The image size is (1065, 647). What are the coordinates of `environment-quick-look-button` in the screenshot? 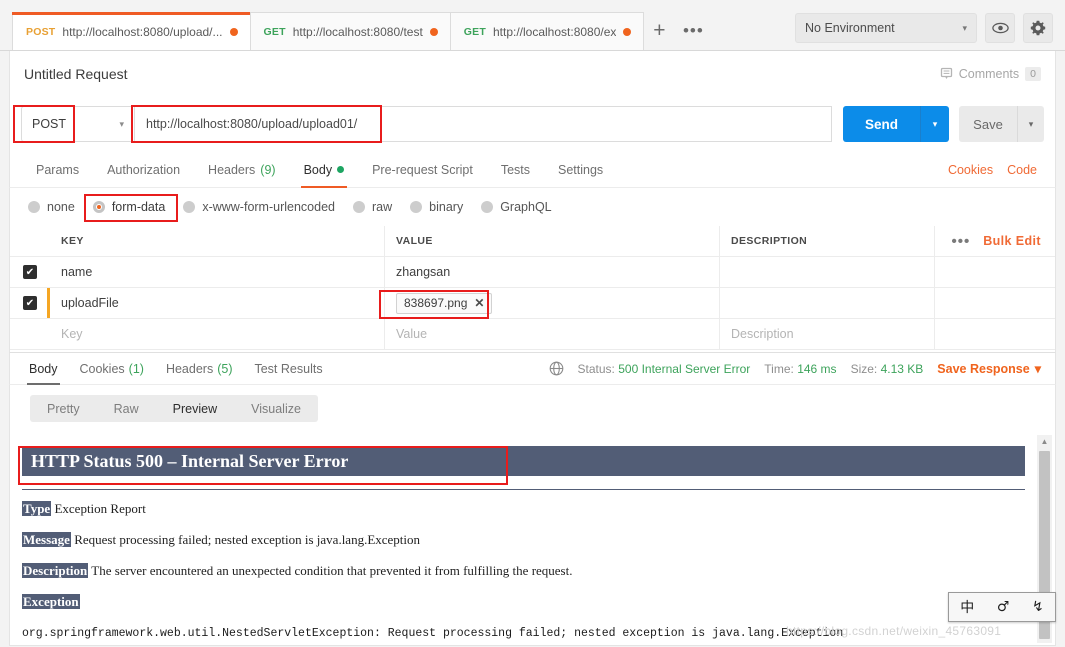 It's located at (1000, 28).